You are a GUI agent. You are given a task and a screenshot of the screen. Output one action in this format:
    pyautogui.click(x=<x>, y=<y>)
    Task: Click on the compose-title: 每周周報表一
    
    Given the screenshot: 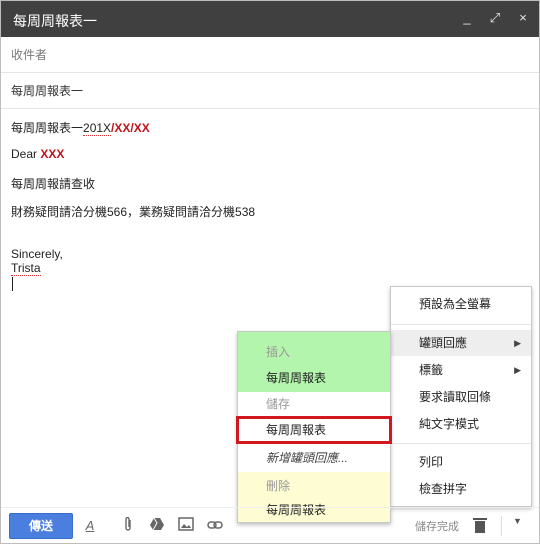 What is the action you would take?
    pyautogui.click(x=55, y=21)
    